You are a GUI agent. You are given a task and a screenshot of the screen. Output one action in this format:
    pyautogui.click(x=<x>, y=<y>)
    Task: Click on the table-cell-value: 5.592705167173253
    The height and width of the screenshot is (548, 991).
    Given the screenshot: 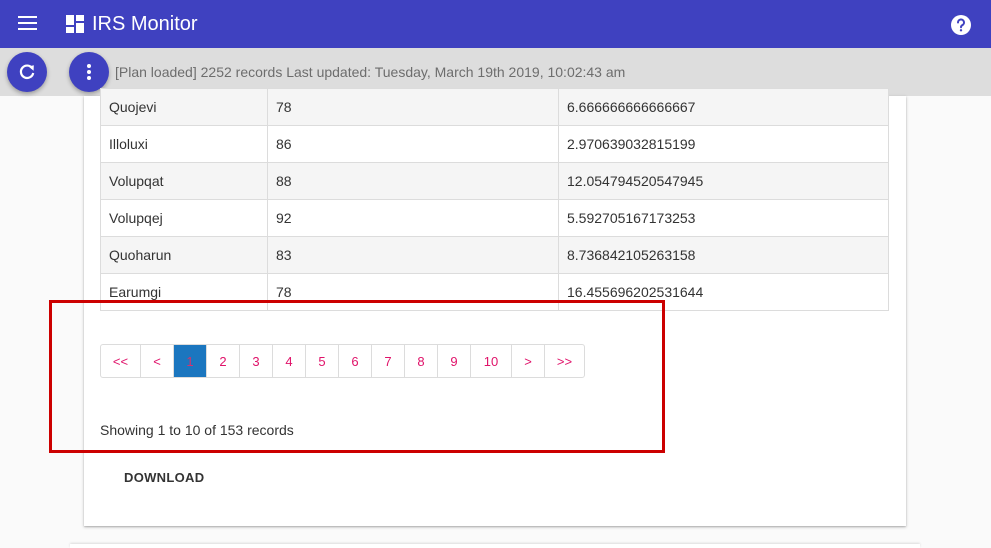 What is the action you would take?
    pyautogui.click(x=723, y=218)
    